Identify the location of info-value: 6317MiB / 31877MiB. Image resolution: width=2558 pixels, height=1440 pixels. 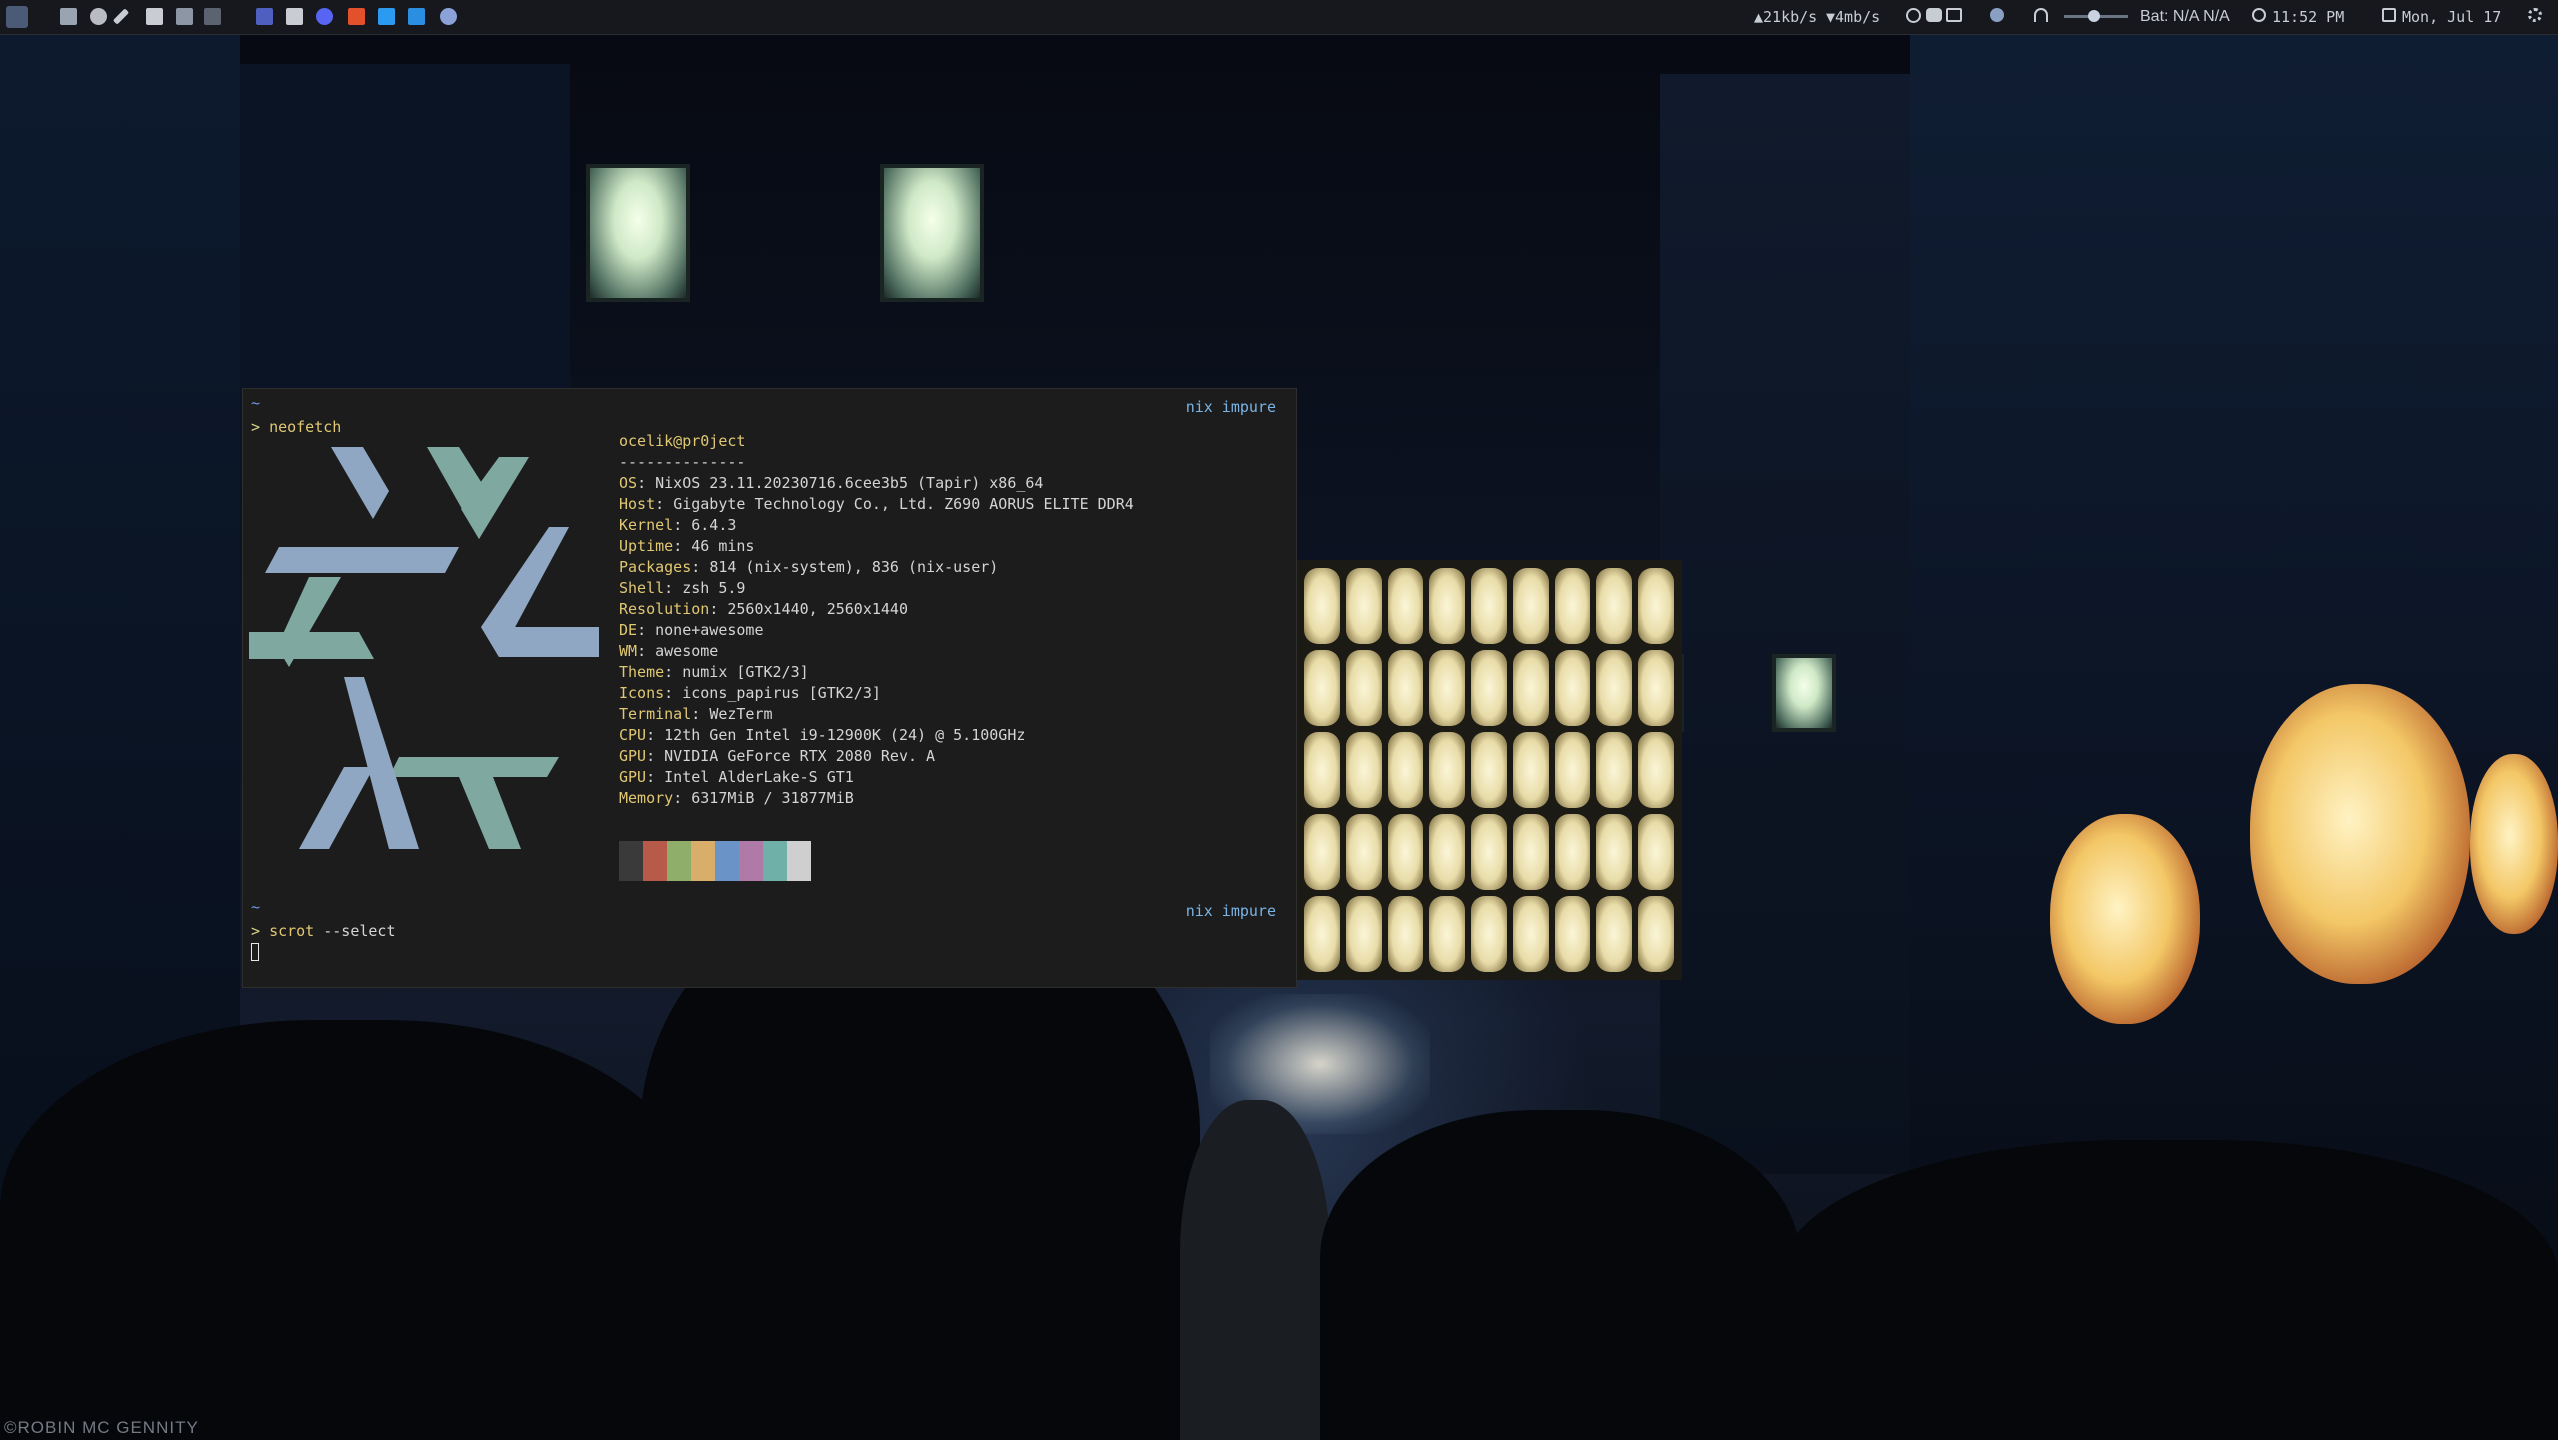
(772, 798).